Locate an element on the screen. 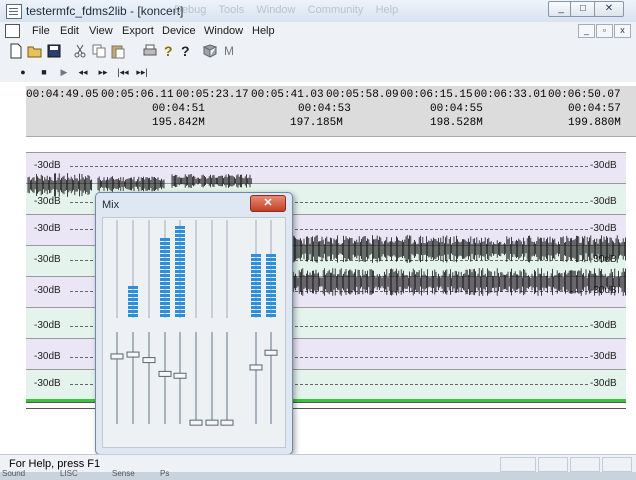  menu-view: View is located at coordinates (101, 31).